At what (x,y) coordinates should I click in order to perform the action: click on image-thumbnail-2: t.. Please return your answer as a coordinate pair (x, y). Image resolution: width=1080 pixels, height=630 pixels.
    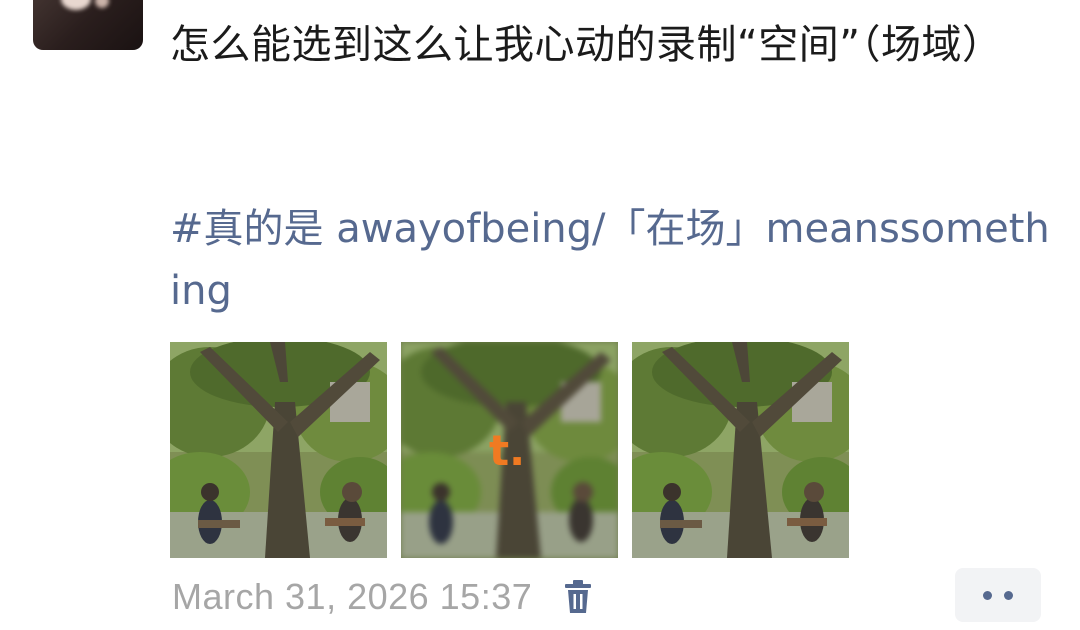
    Looking at the image, I should click on (509, 450).